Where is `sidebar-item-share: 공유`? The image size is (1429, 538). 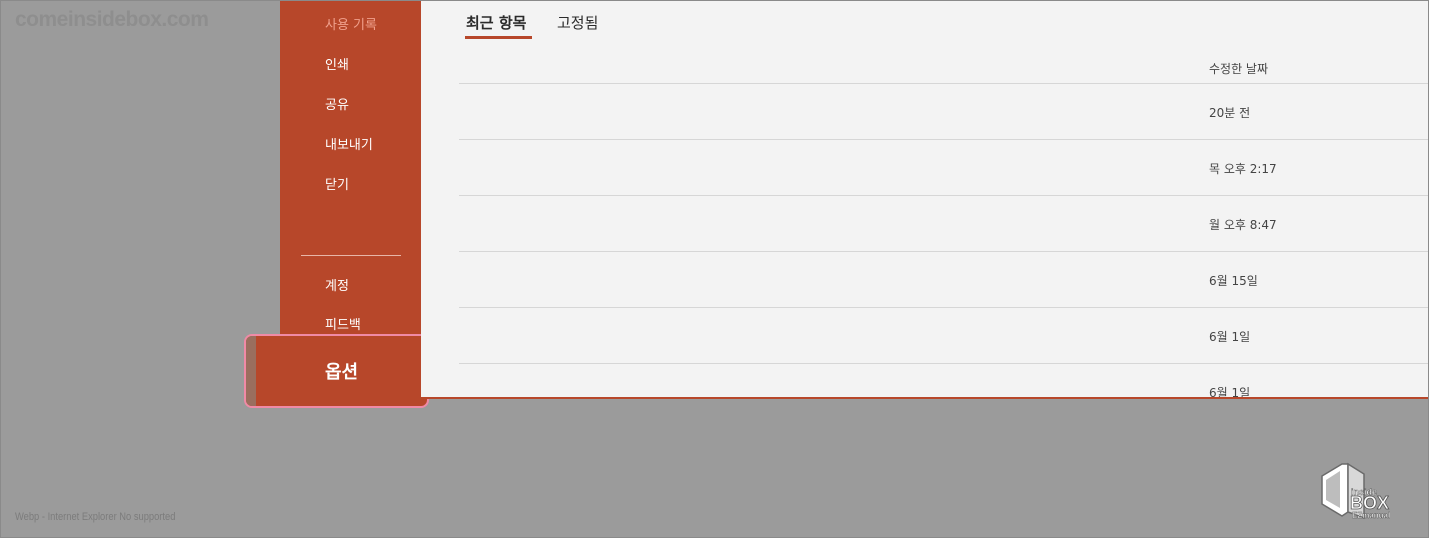
sidebar-item-share: 공유 is located at coordinates (337, 103).